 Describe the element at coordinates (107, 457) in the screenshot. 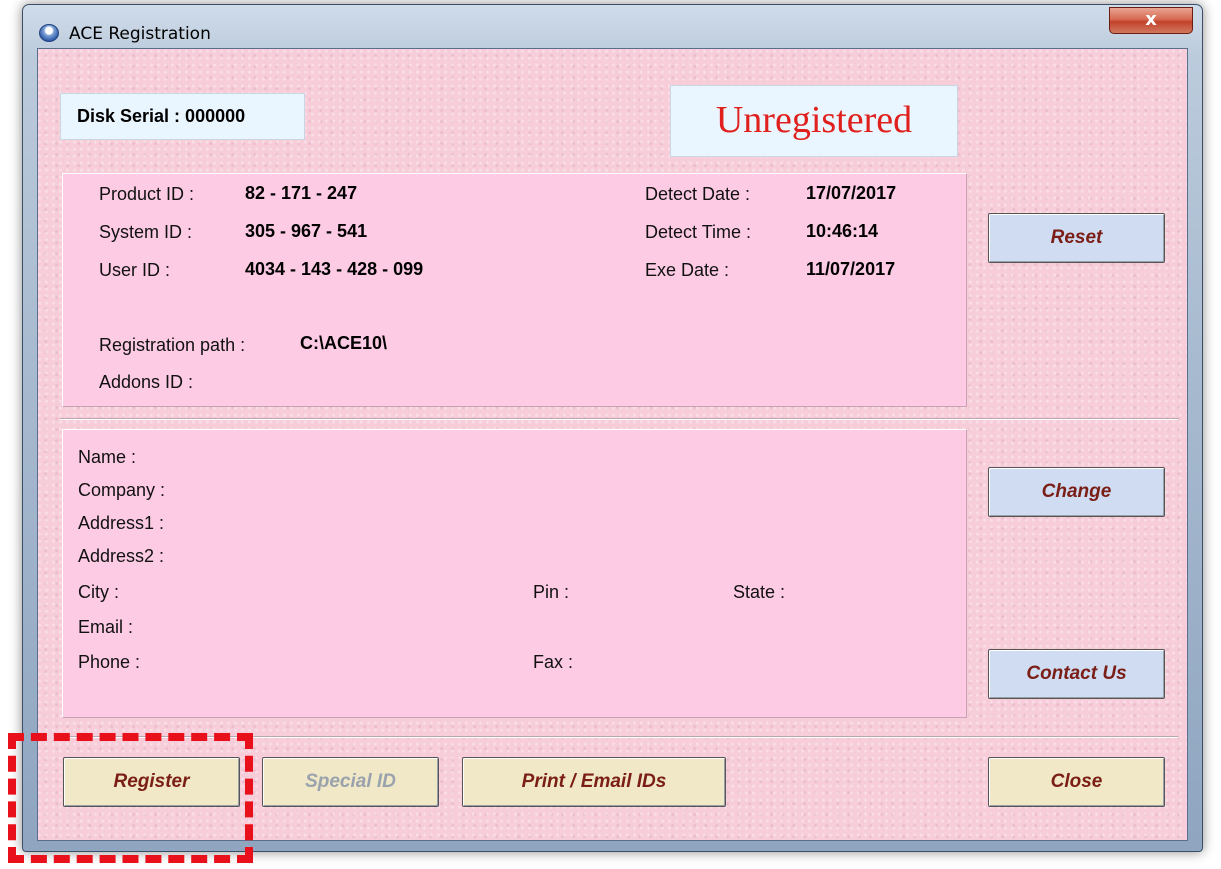

I see `name-label: Name :` at that location.